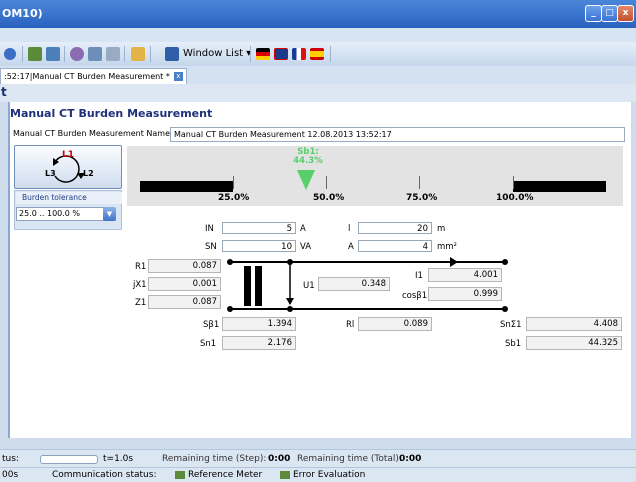 The height and width of the screenshot is (482, 636). Describe the element at coordinates (349, 459) in the screenshot. I see `total-label: Remaining time (Total):` at that location.